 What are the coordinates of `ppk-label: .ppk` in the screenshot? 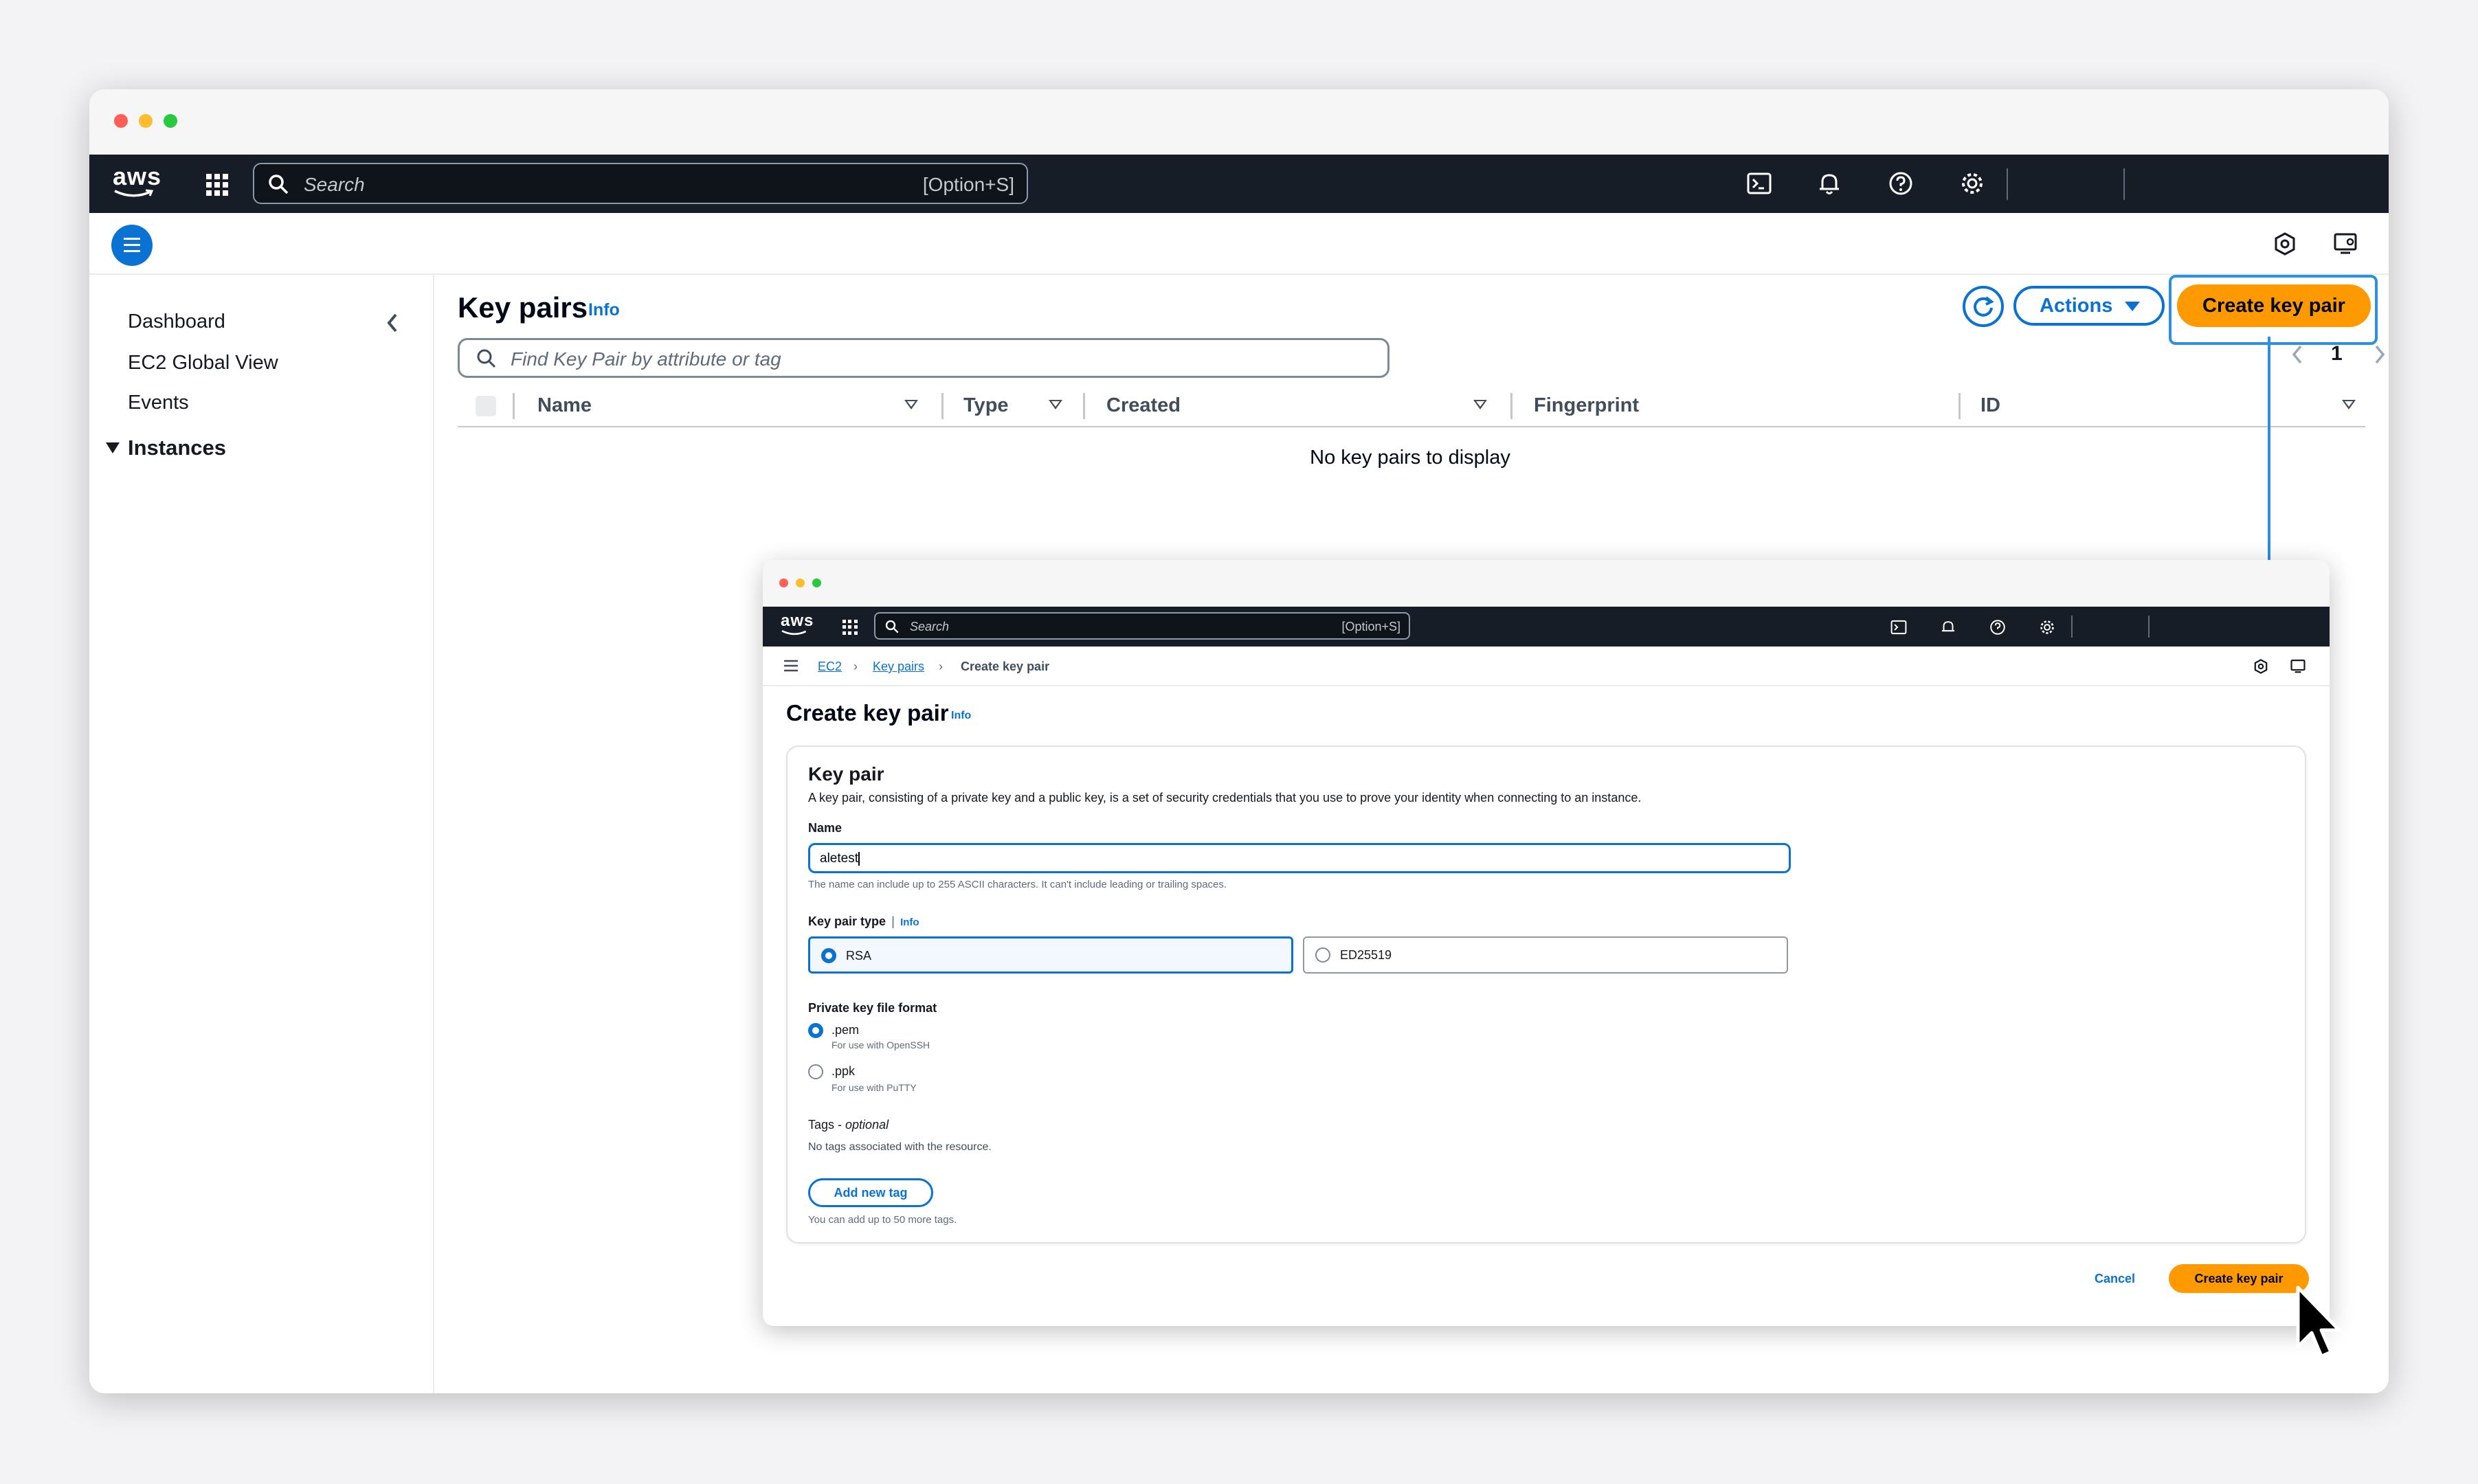 It's located at (843, 1071).